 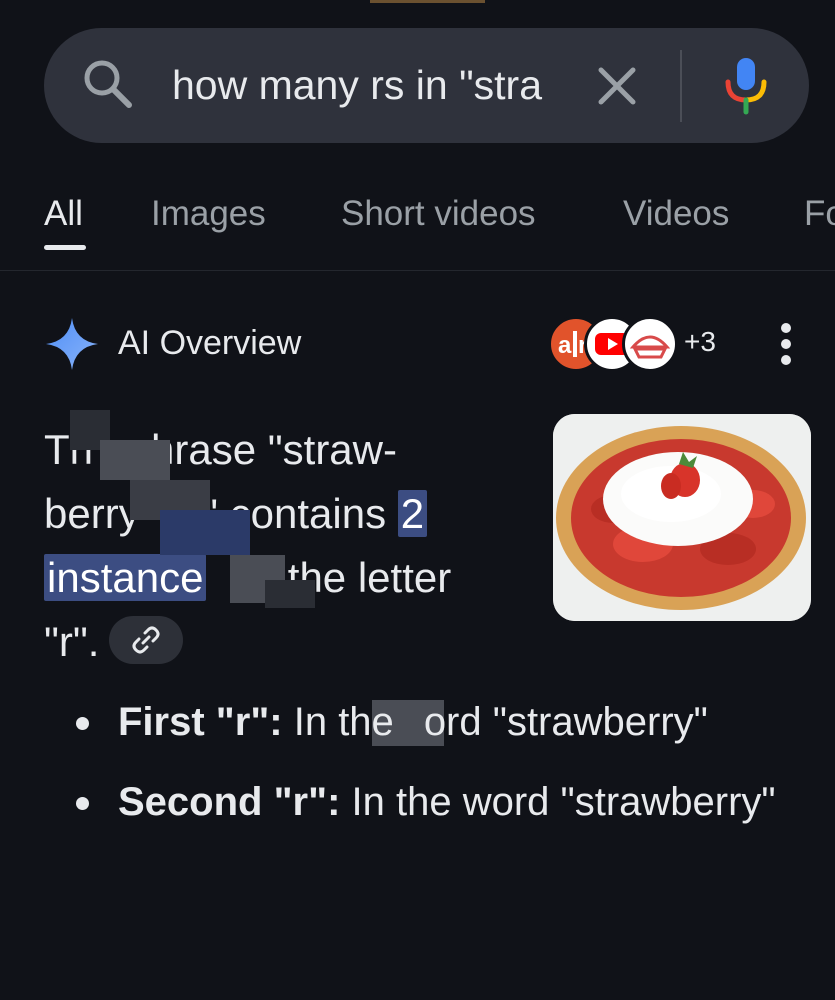 What do you see at coordinates (229, 802) in the screenshot?
I see `bullet-bold: Second "r":` at bounding box center [229, 802].